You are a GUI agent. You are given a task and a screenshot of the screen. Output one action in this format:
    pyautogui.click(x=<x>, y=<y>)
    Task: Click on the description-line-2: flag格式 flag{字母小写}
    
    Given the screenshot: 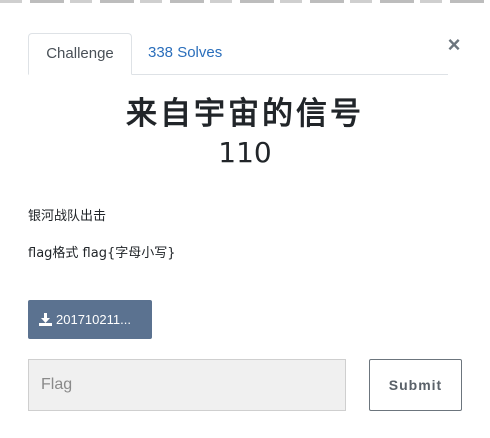 What is the action you would take?
    pyautogui.click(x=102, y=253)
    